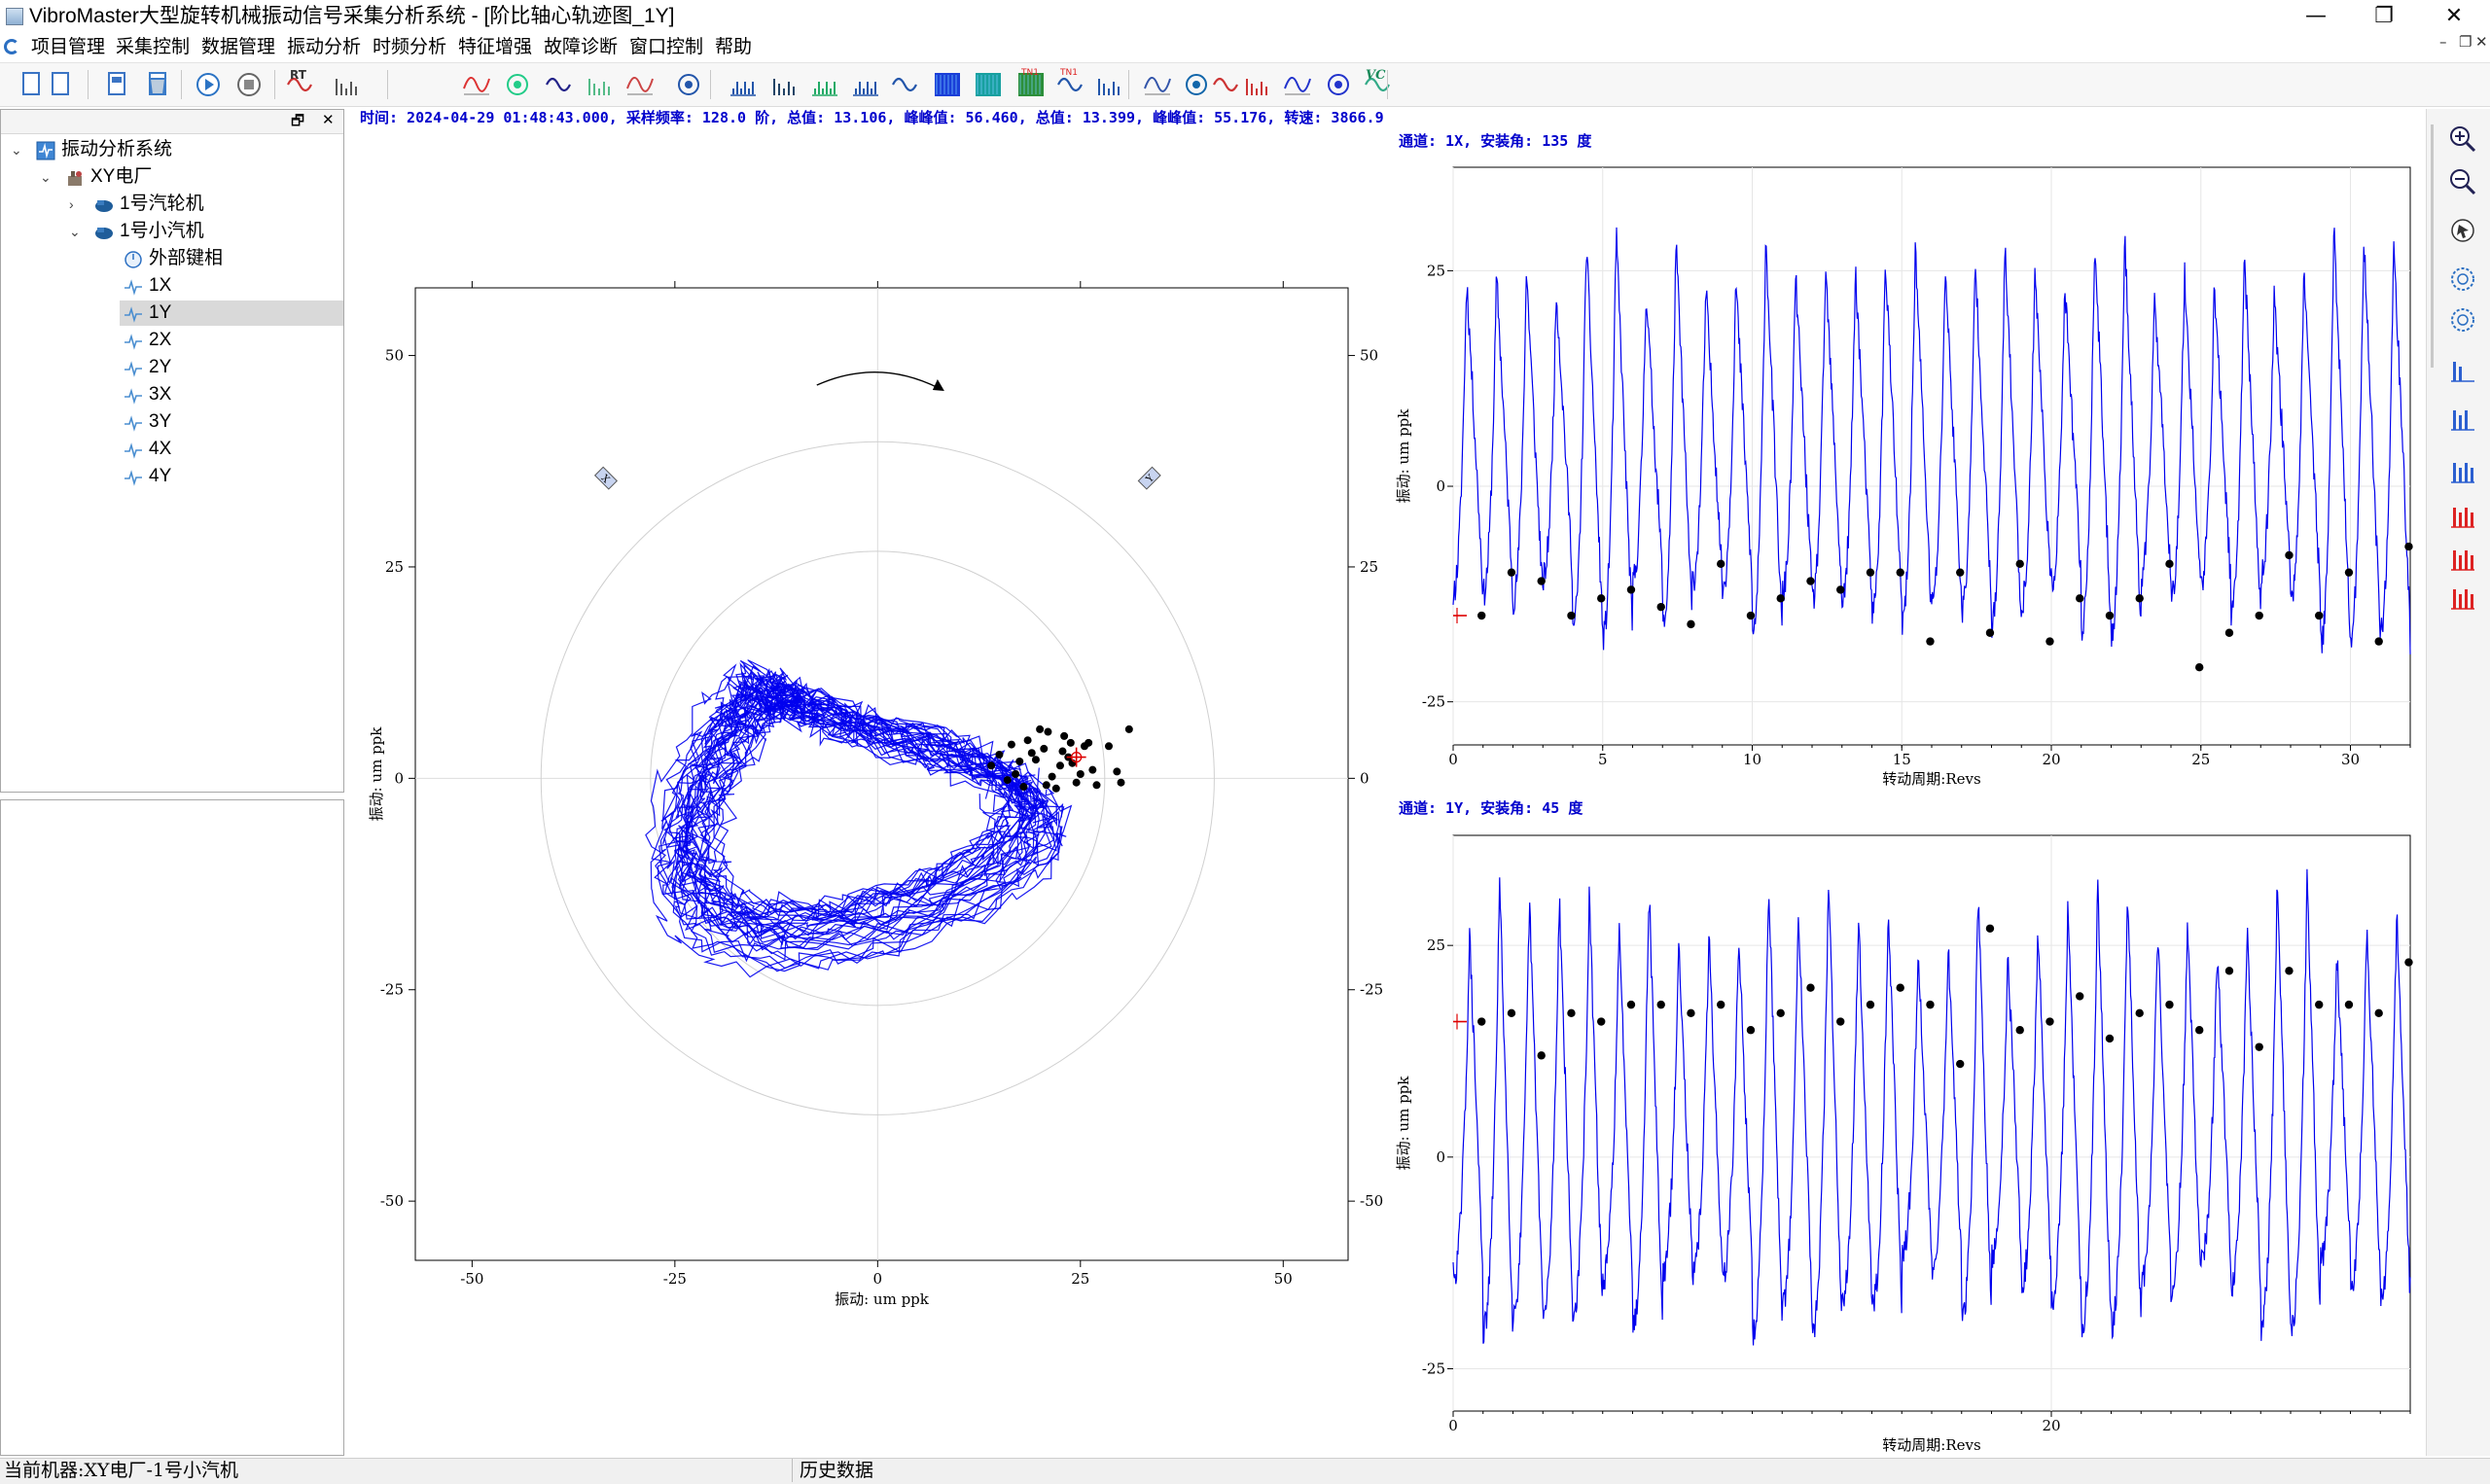  Describe the element at coordinates (1369, 567) in the screenshot. I see `orbit-ytick-label-right: 25` at that location.